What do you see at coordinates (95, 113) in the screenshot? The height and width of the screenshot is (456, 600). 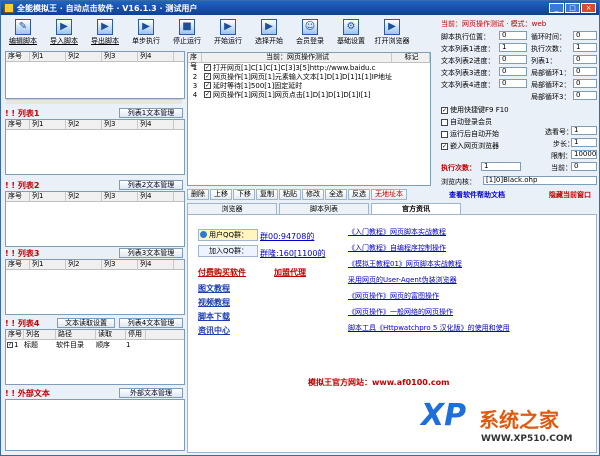 I see `section-list1: ! ! 列表1 列表1文本管理` at bounding box center [95, 113].